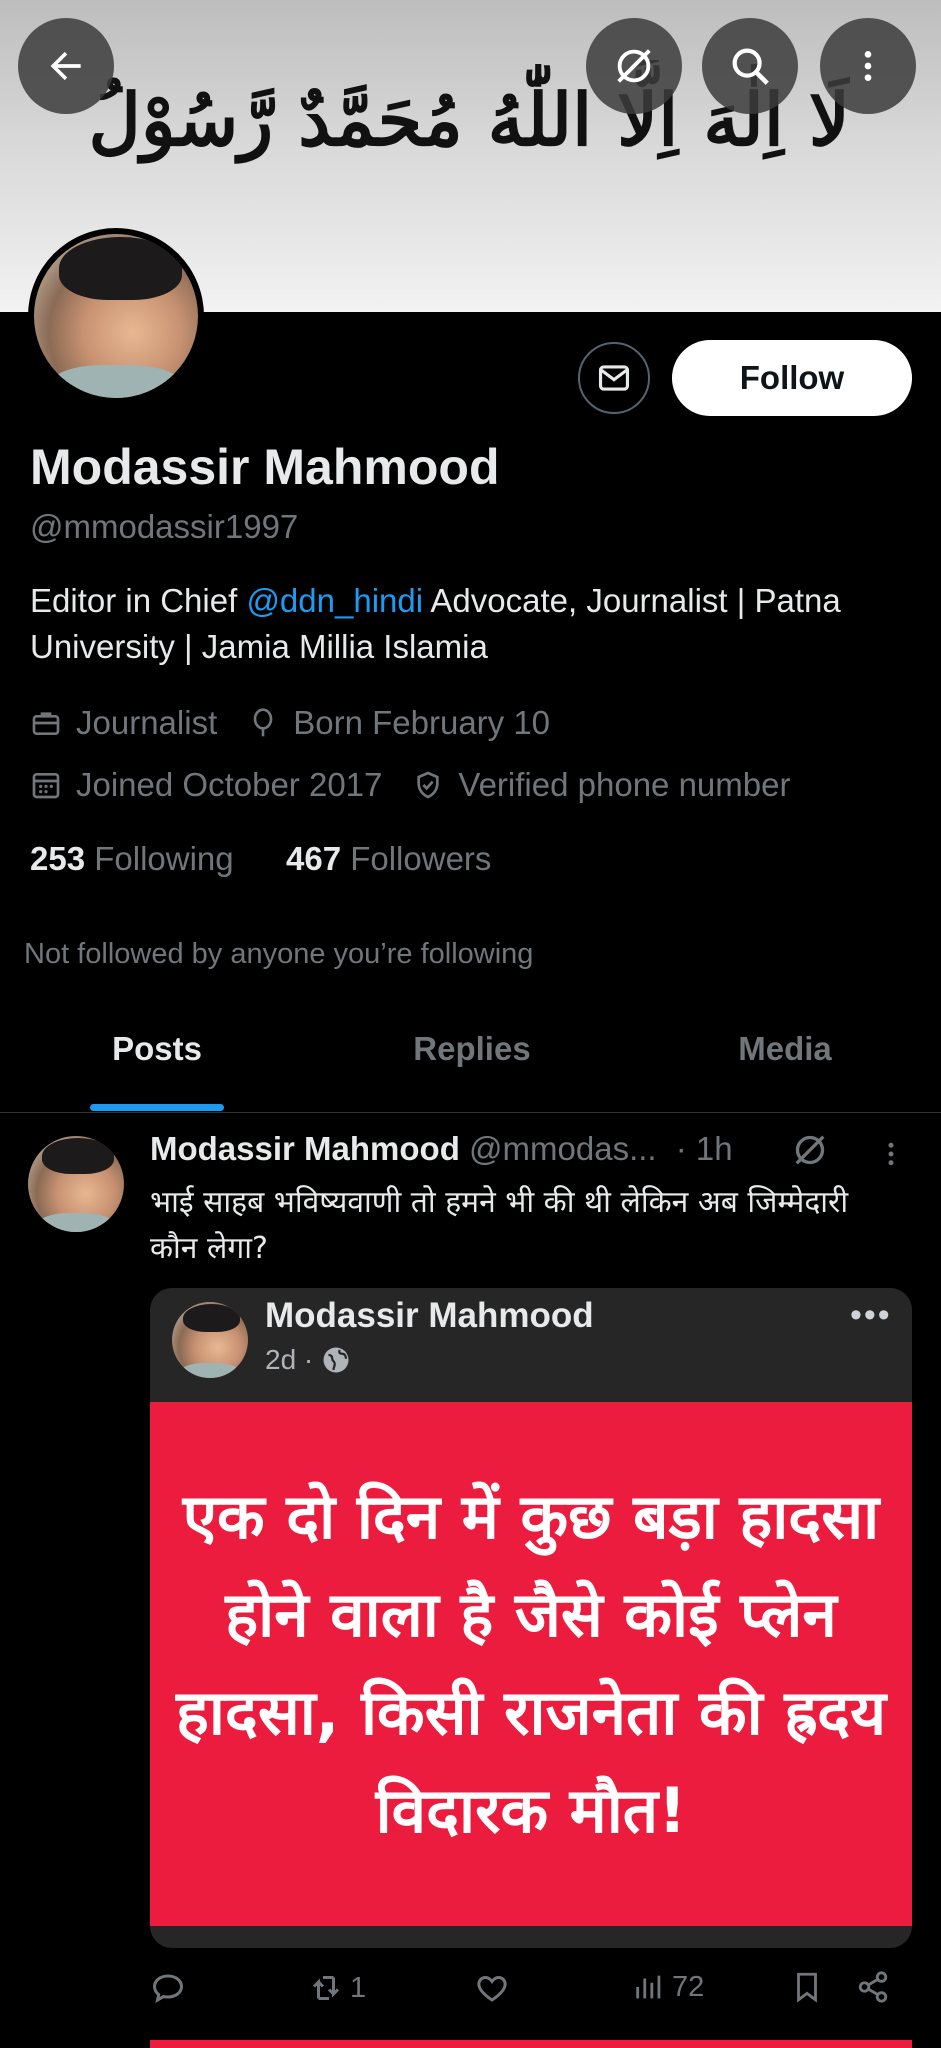  Describe the element at coordinates (157, 1107) in the screenshot. I see `active-tab-indicator` at that location.